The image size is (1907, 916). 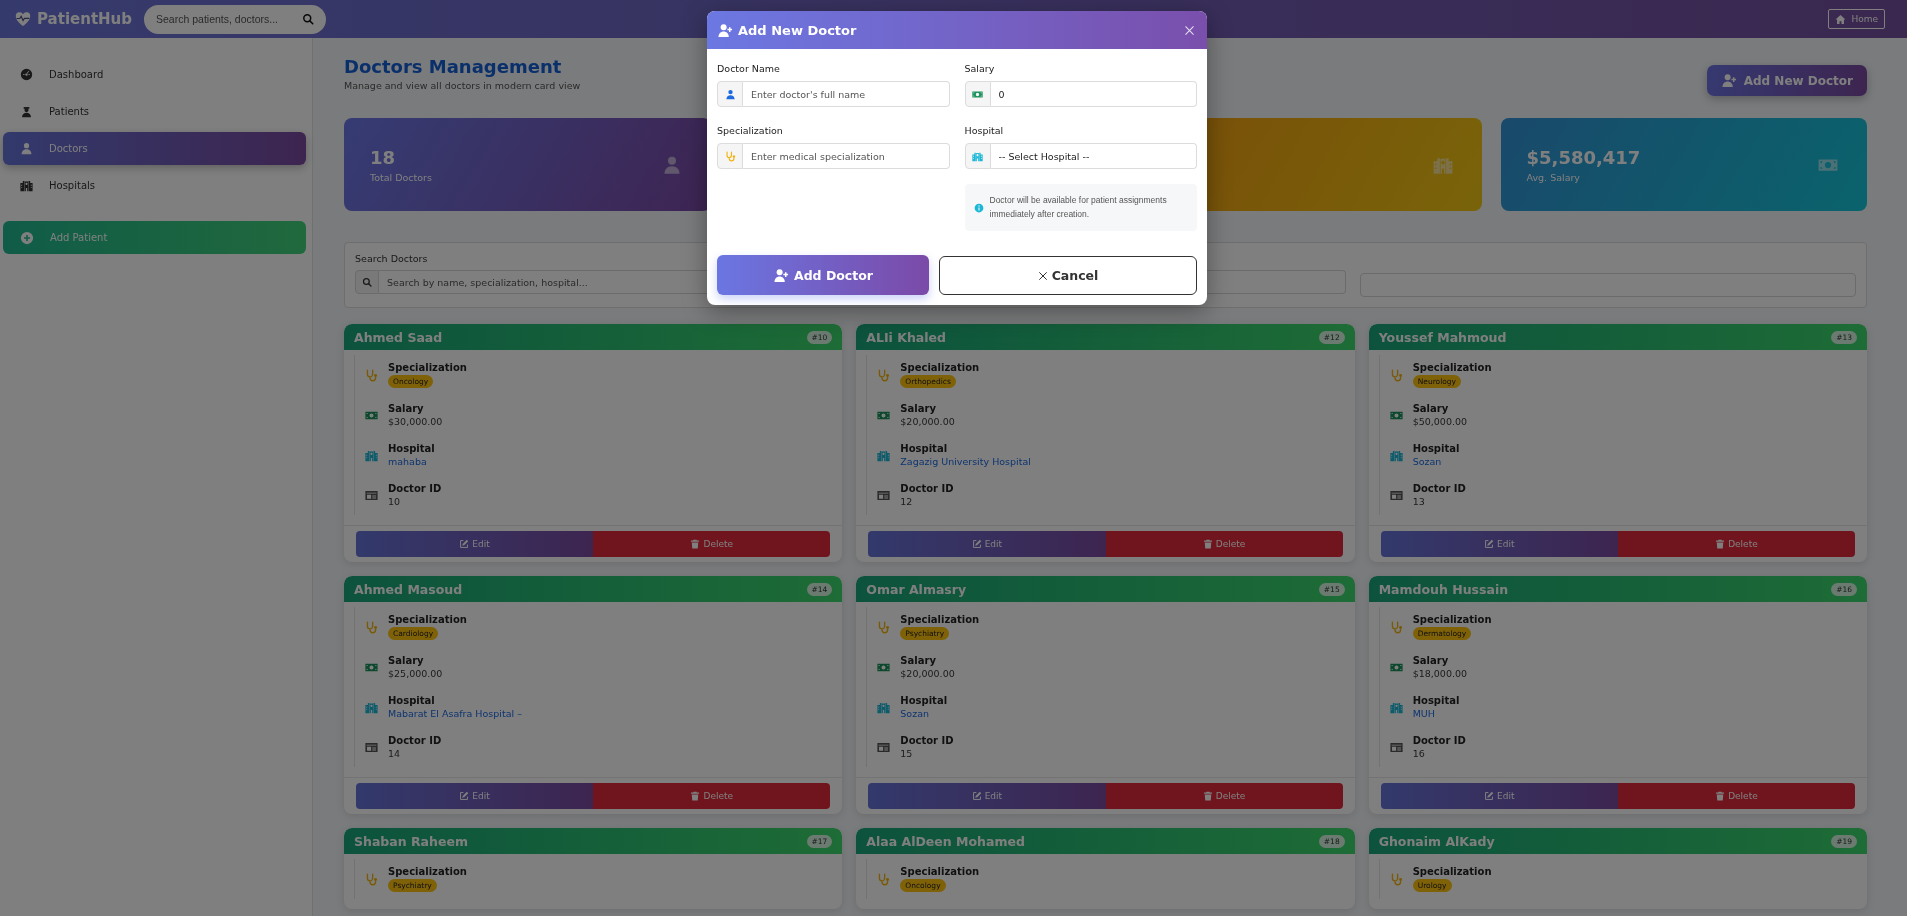 I want to click on field-value: 10, so click(x=394, y=501).